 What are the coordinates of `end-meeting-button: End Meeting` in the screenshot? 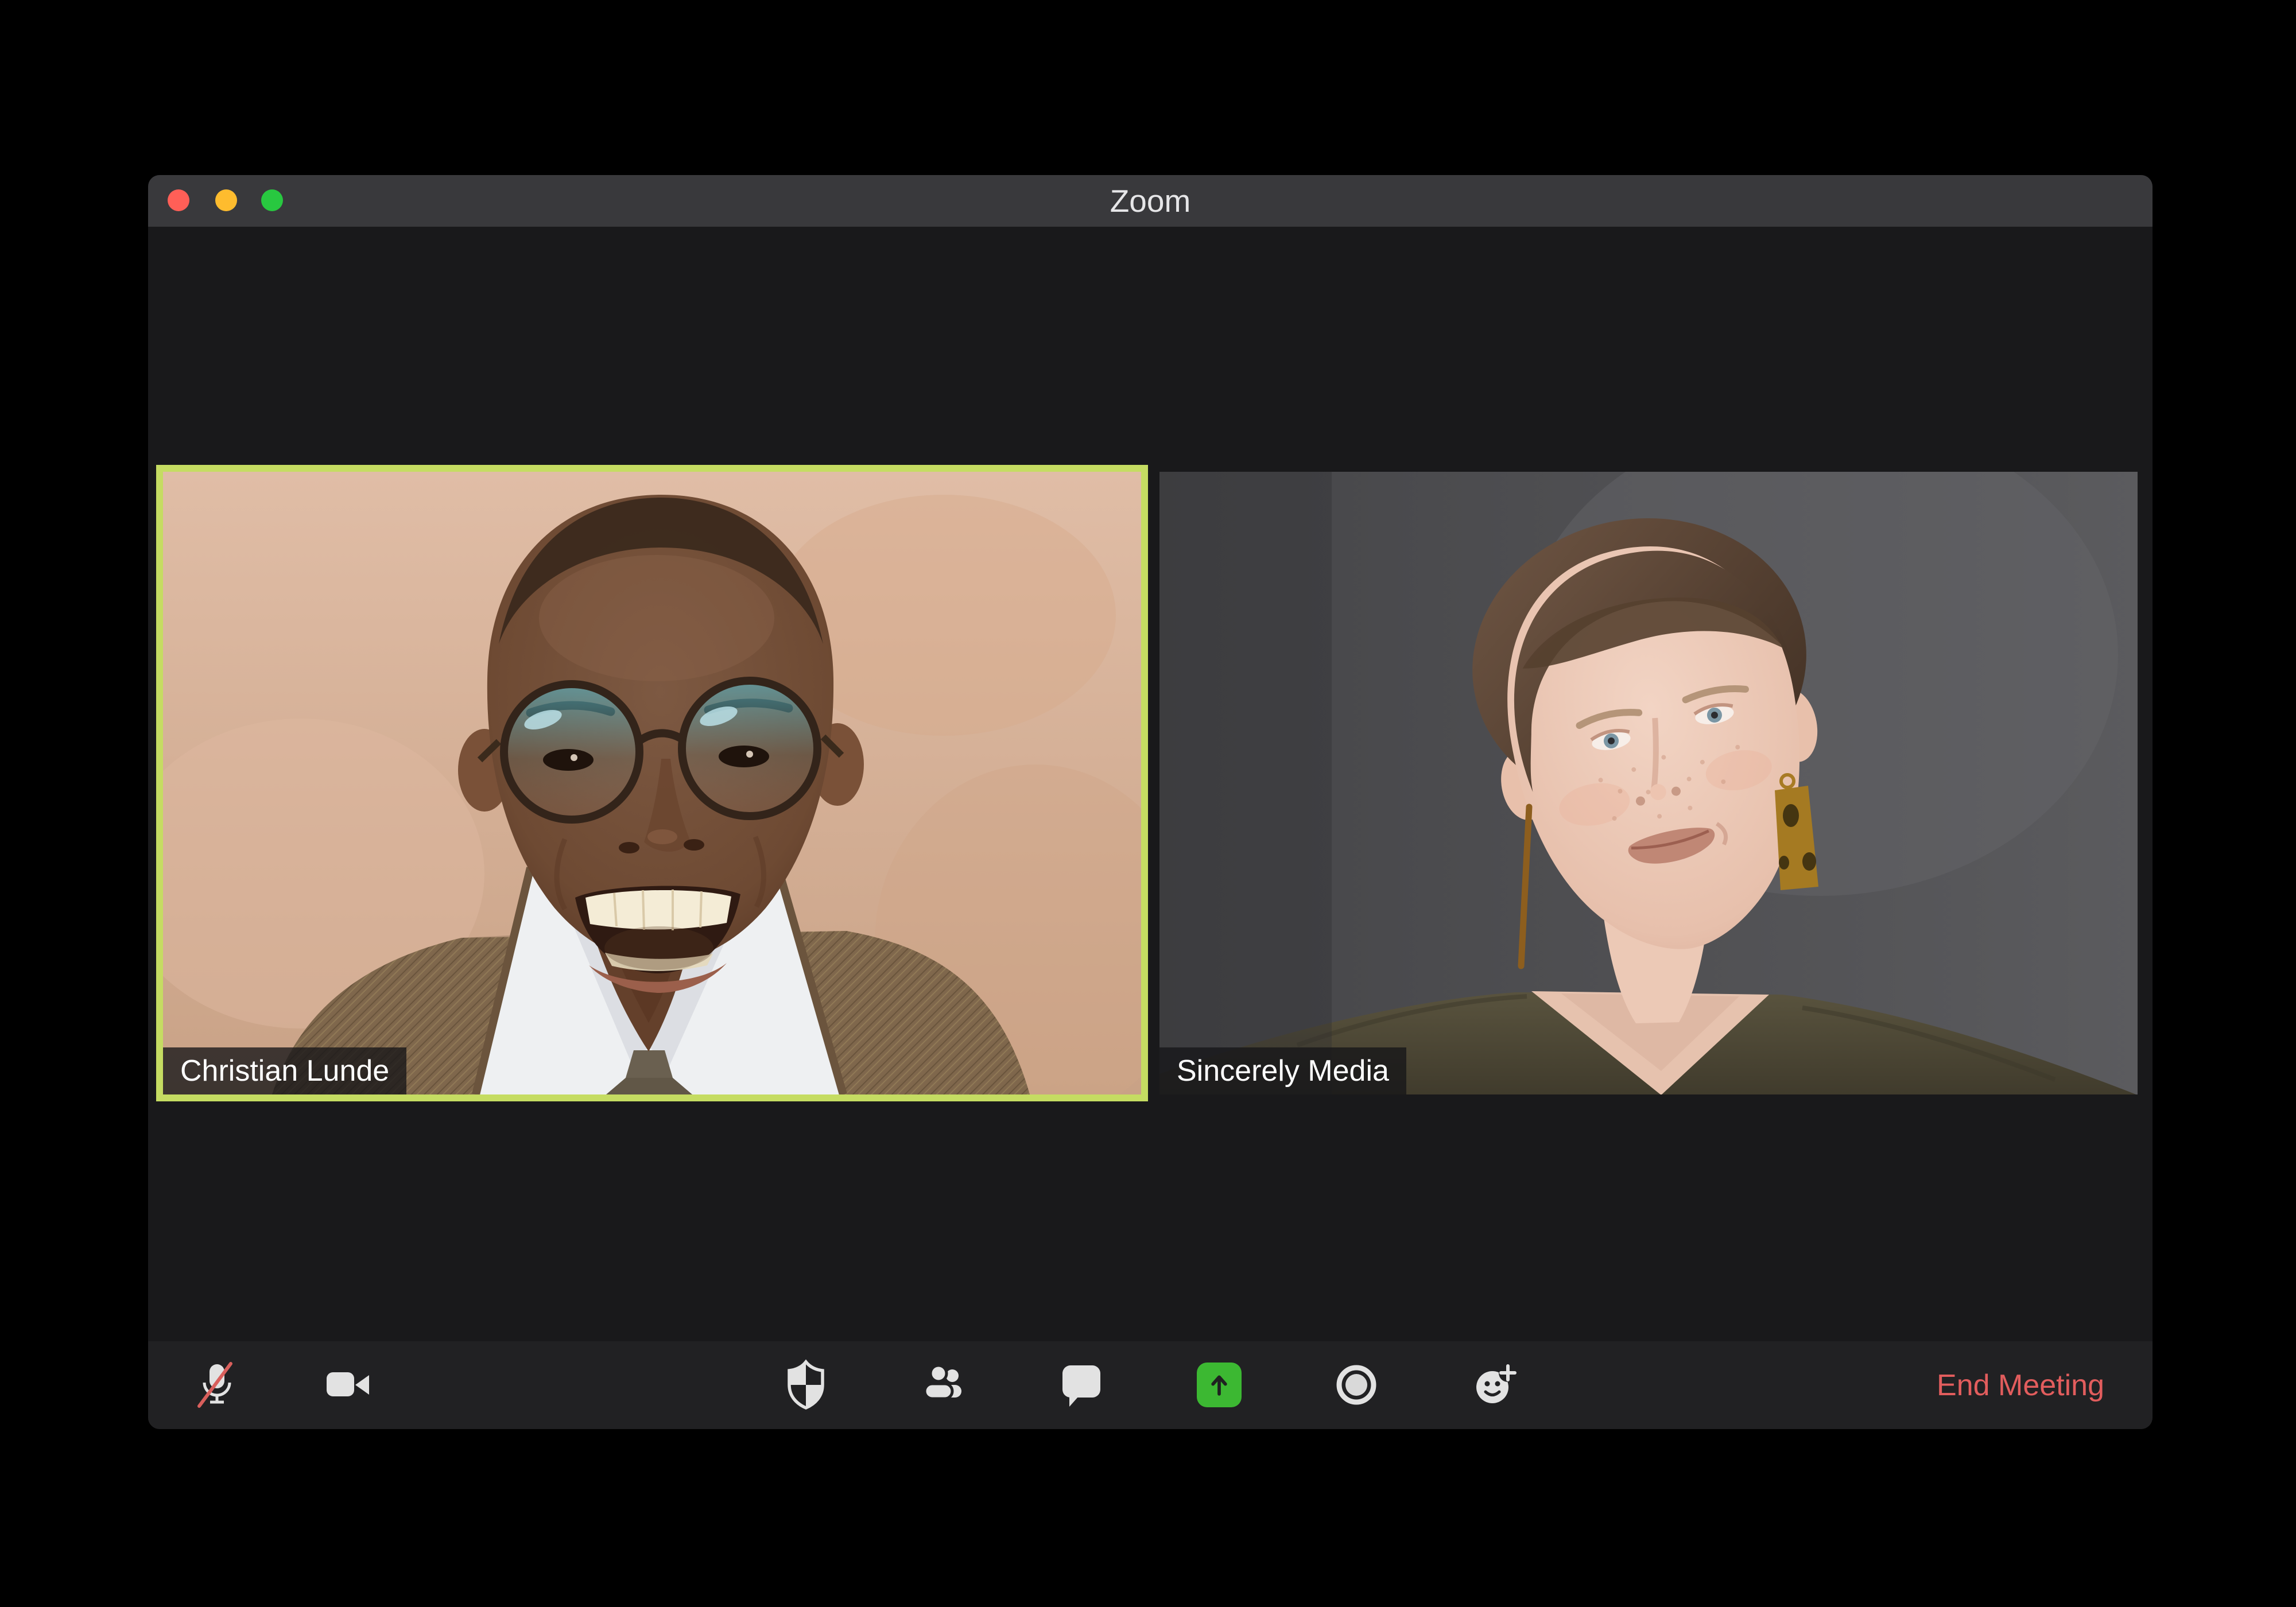 It's located at (2020, 1385).